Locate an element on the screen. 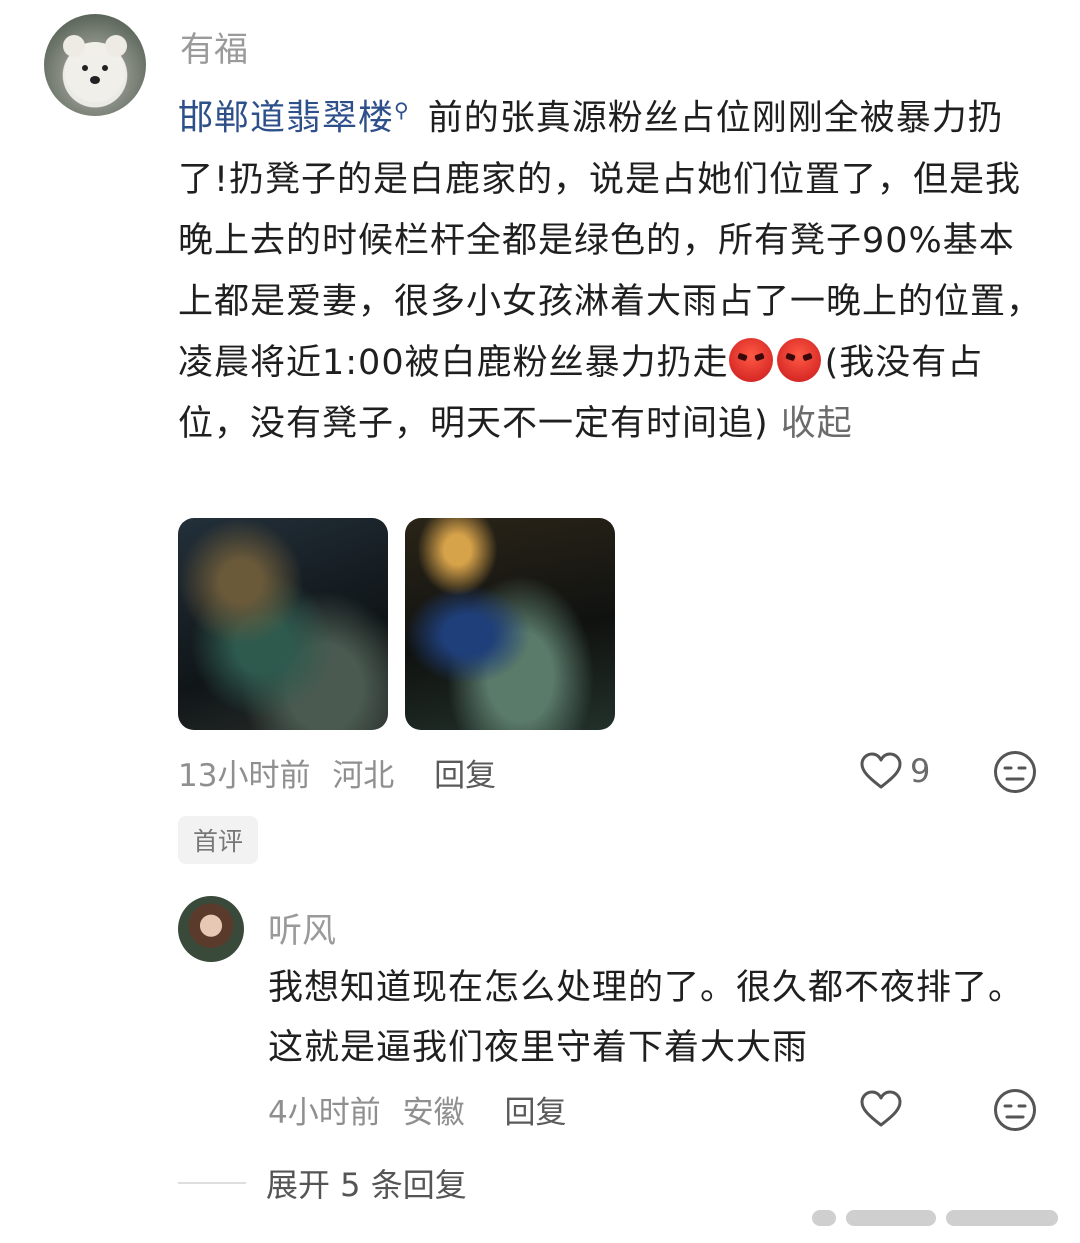 The width and height of the screenshot is (1080, 1243). expand-replies: 展开 5 条回复 is located at coordinates (322, 1183).